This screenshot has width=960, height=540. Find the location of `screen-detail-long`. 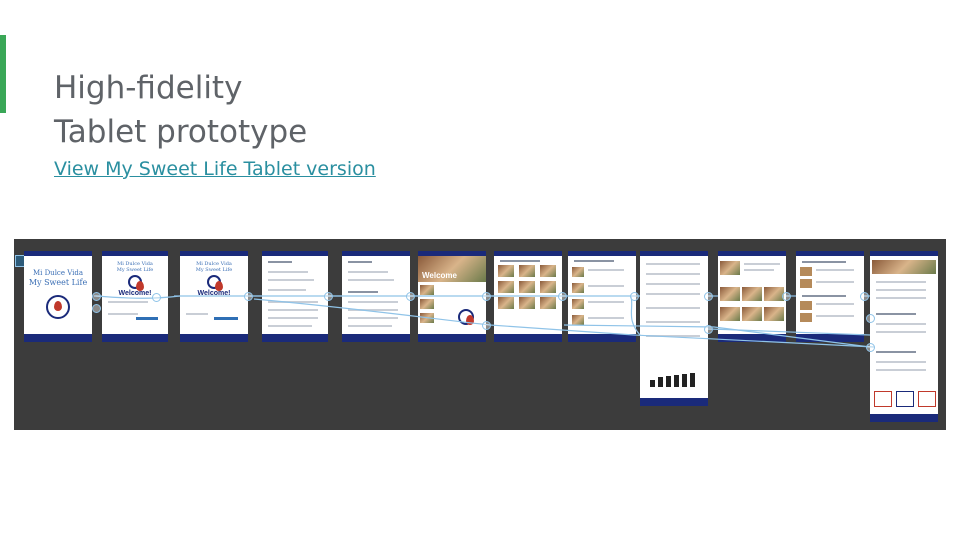

screen-detail-long is located at coordinates (904, 336).